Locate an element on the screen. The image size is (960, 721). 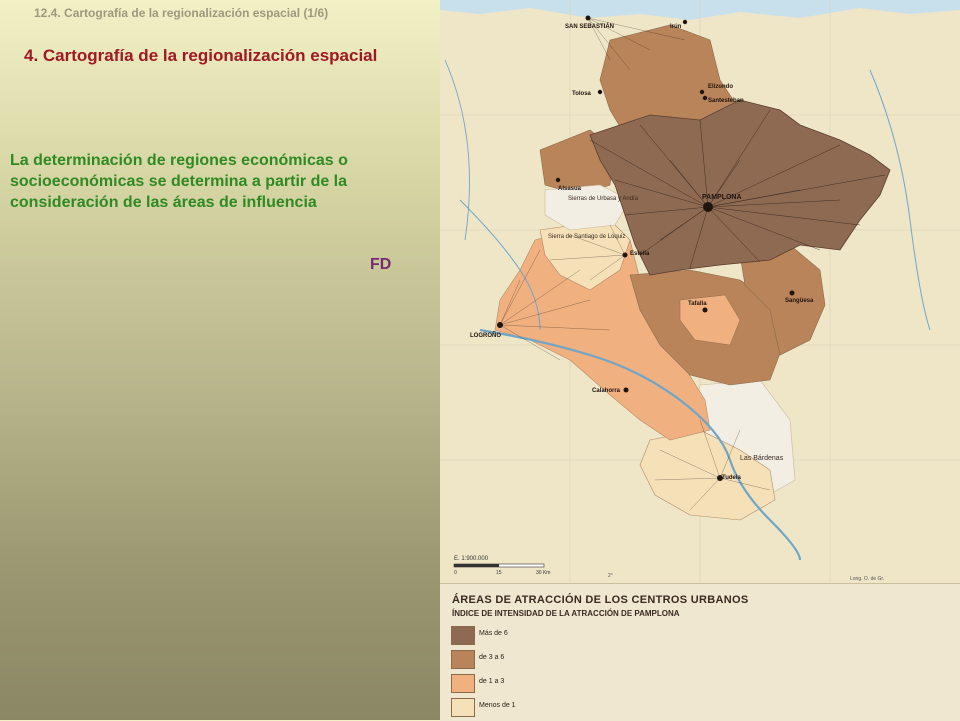
city-label-alsasua: Alsasua is located at coordinates (570, 189).